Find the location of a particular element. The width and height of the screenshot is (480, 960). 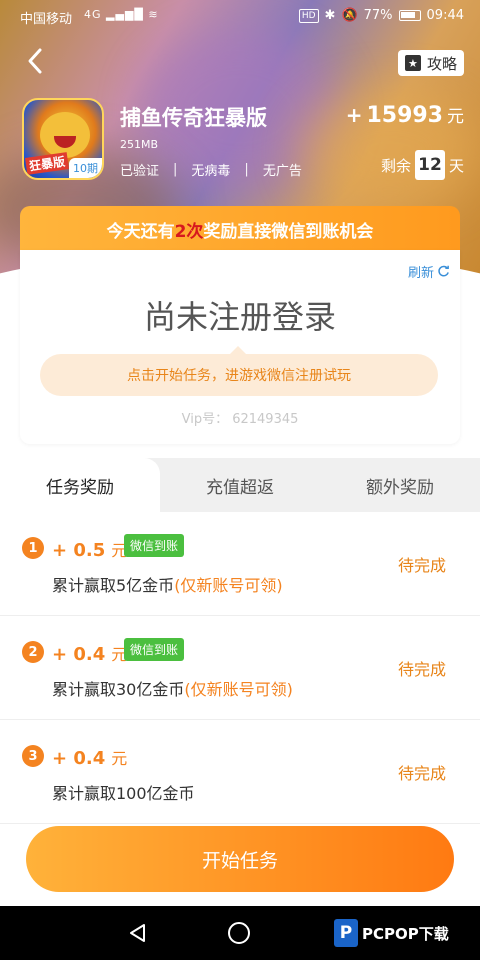

system-nav-bar: P PCPOP下载 is located at coordinates (240, 933).